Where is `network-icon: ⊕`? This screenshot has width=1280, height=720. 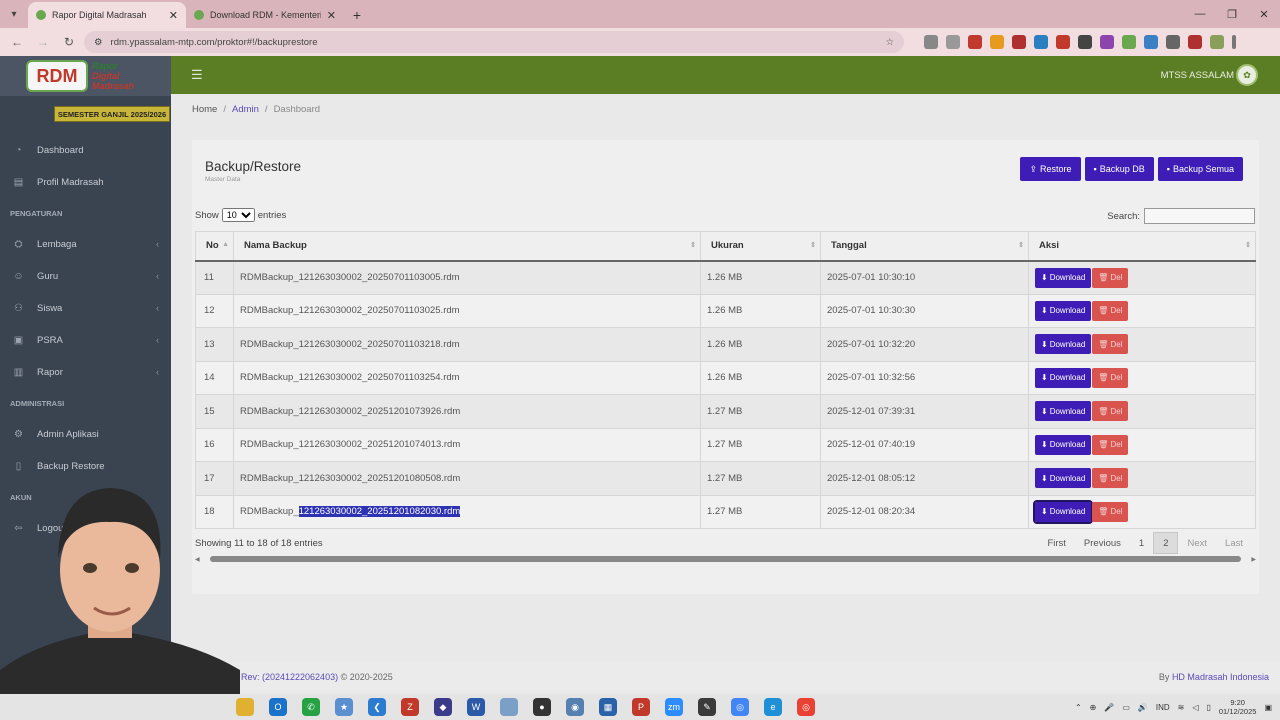
network-icon: ⊕ is located at coordinates (1093, 707).